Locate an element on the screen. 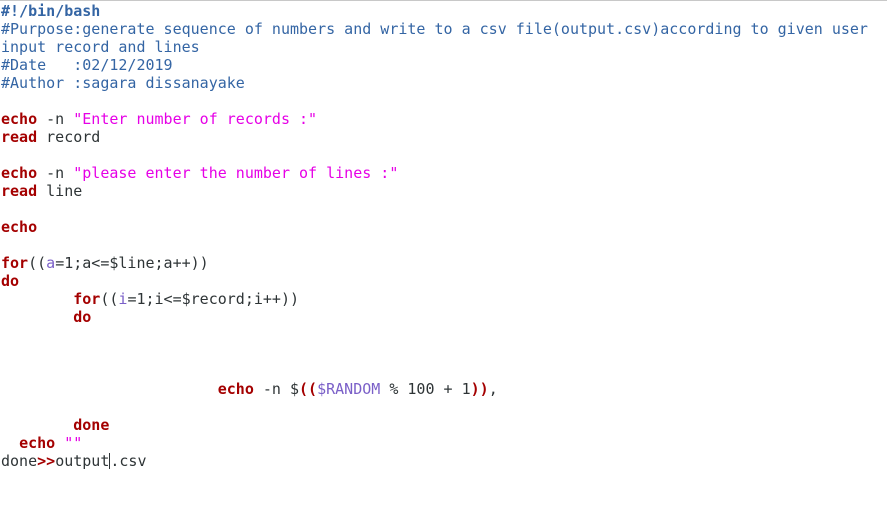 This screenshot has width=887, height=509. date-comment: #Date :02/12/2019 is located at coordinates (87, 65).